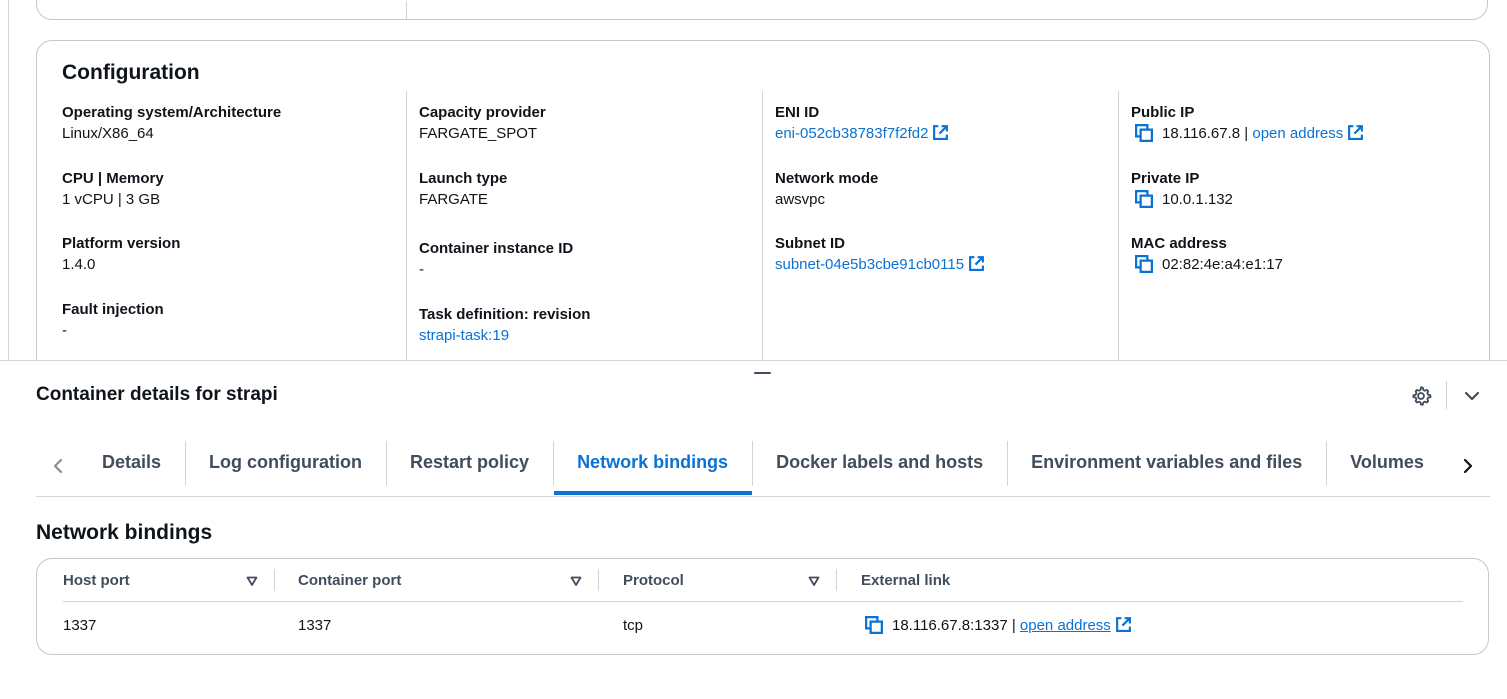  Describe the element at coordinates (906, 580) in the screenshot. I see `column-header-external-link: External link` at that location.